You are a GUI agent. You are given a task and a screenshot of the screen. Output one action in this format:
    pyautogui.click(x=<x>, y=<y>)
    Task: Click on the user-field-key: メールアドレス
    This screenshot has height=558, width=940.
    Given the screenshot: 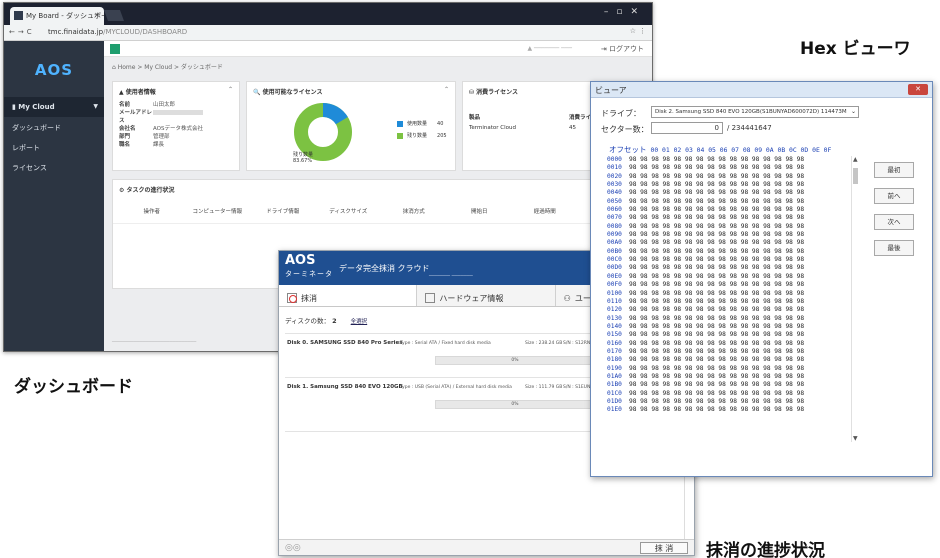 What is the action you would take?
    pyautogui.click(x=136, y=117)
    